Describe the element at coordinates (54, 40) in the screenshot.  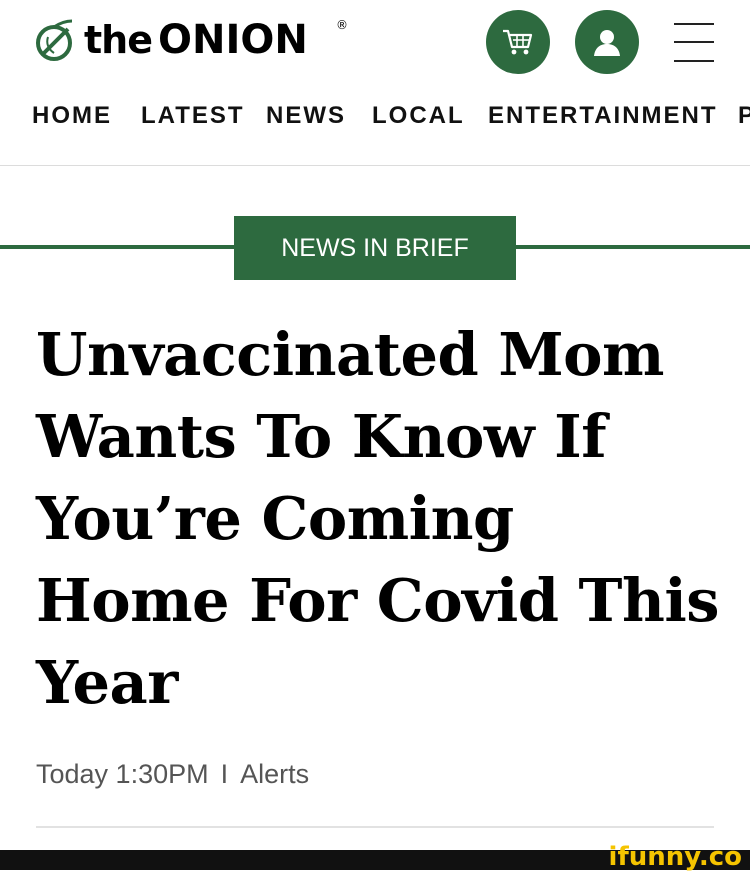
I see `onion-logo-icon` at that location.